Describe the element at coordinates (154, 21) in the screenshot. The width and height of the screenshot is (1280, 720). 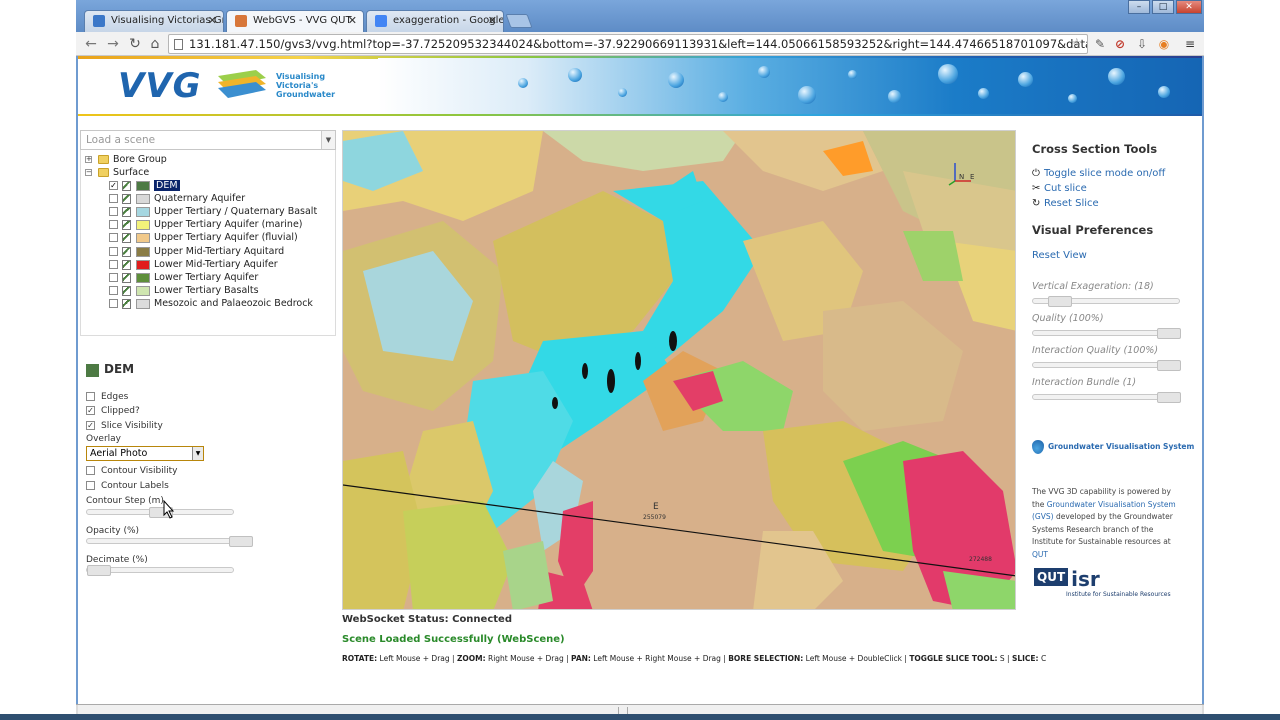
I see `tab-visualising: Visualising Victorias Grou ✕` at that location.